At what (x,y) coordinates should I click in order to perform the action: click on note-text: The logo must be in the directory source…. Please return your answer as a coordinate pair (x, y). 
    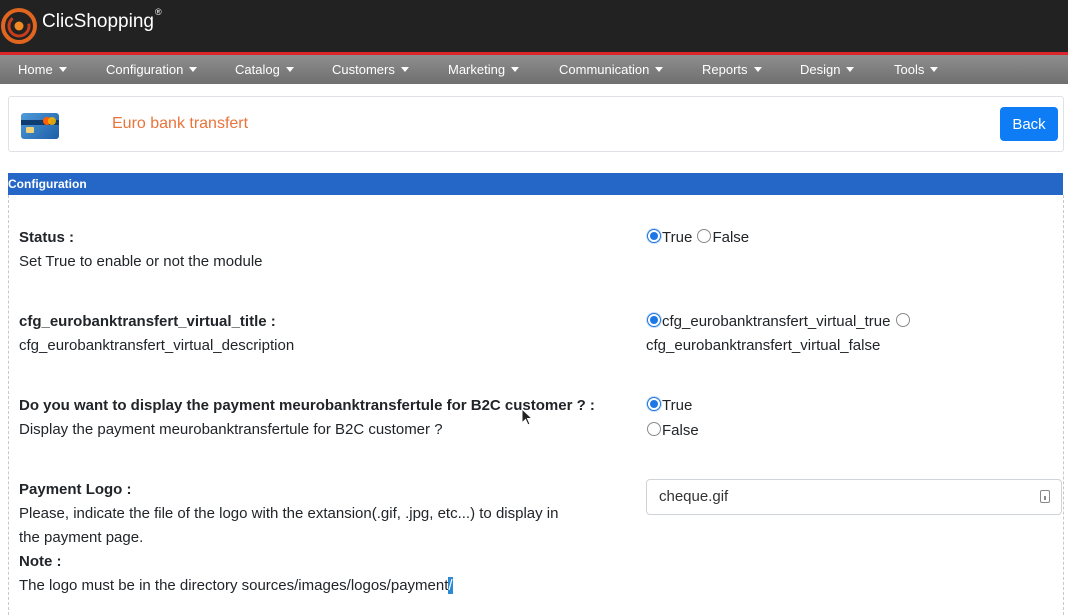
    Looking at the image, I should click on (234, 585).